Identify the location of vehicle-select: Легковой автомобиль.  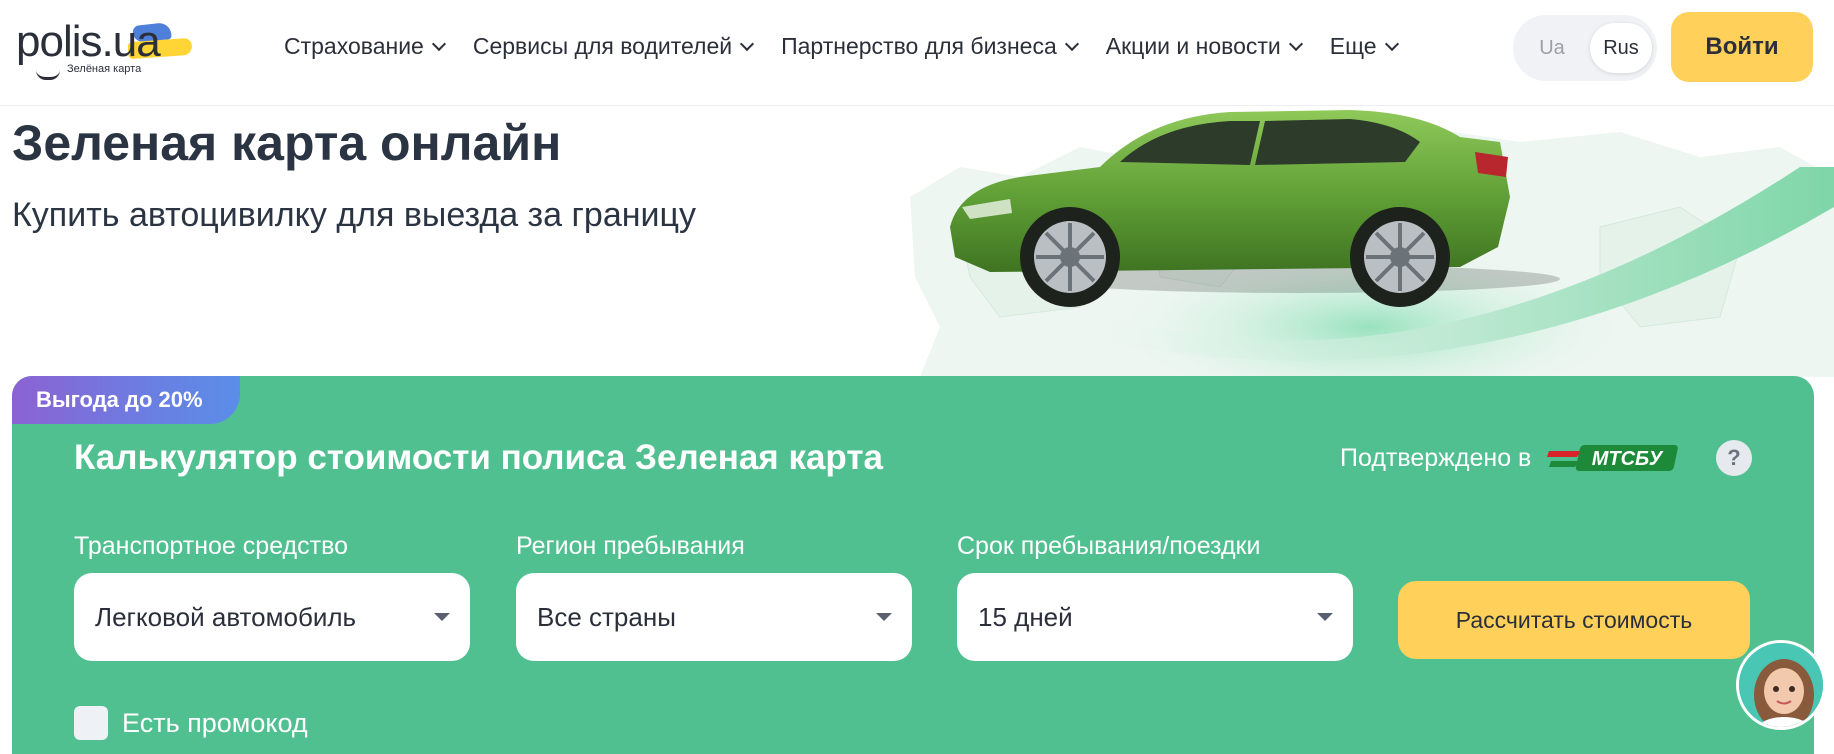
(272, 617).